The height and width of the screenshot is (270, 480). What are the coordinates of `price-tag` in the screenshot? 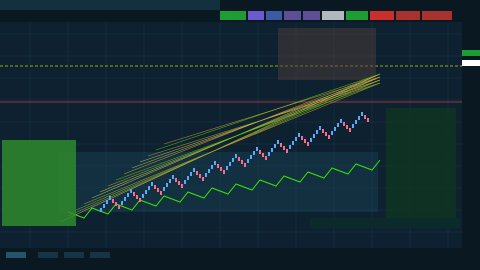 It's located at (471, 53).